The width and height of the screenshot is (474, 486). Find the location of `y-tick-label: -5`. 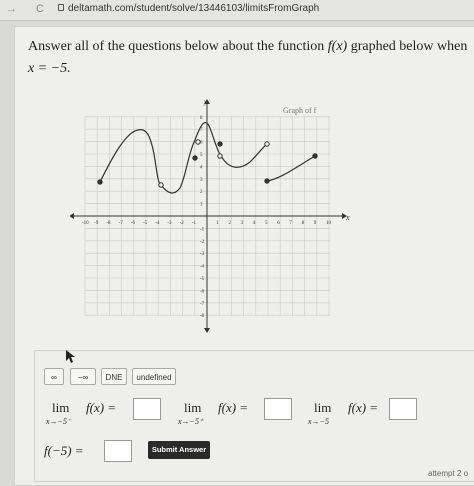

y-tick-label: -5 is located at coordinates (202, 279).